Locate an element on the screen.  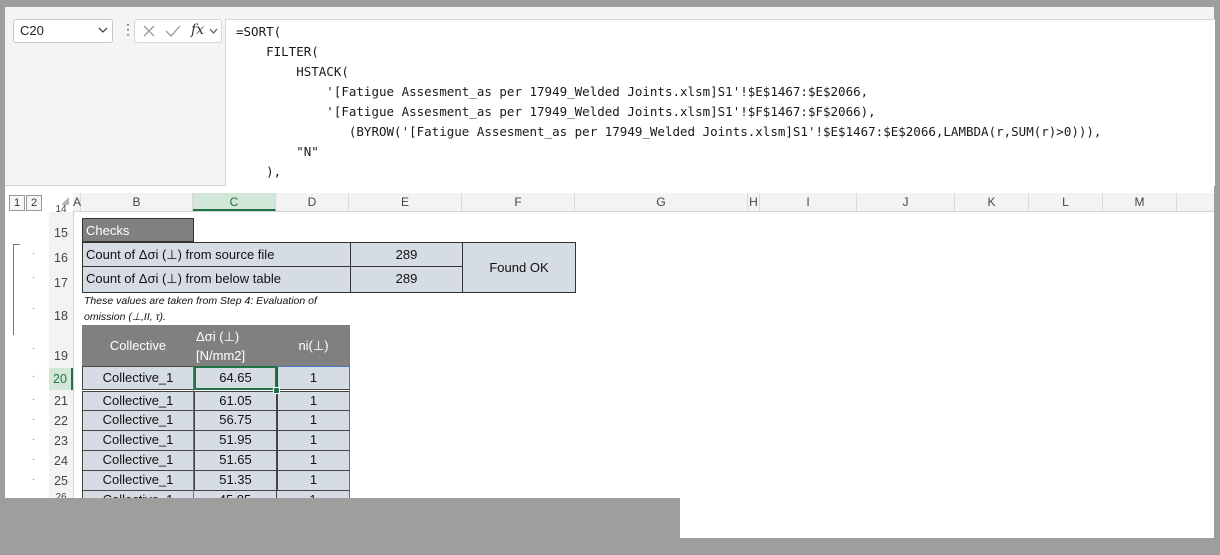
row-header-15: 15 is located at coordinates (61, 233).